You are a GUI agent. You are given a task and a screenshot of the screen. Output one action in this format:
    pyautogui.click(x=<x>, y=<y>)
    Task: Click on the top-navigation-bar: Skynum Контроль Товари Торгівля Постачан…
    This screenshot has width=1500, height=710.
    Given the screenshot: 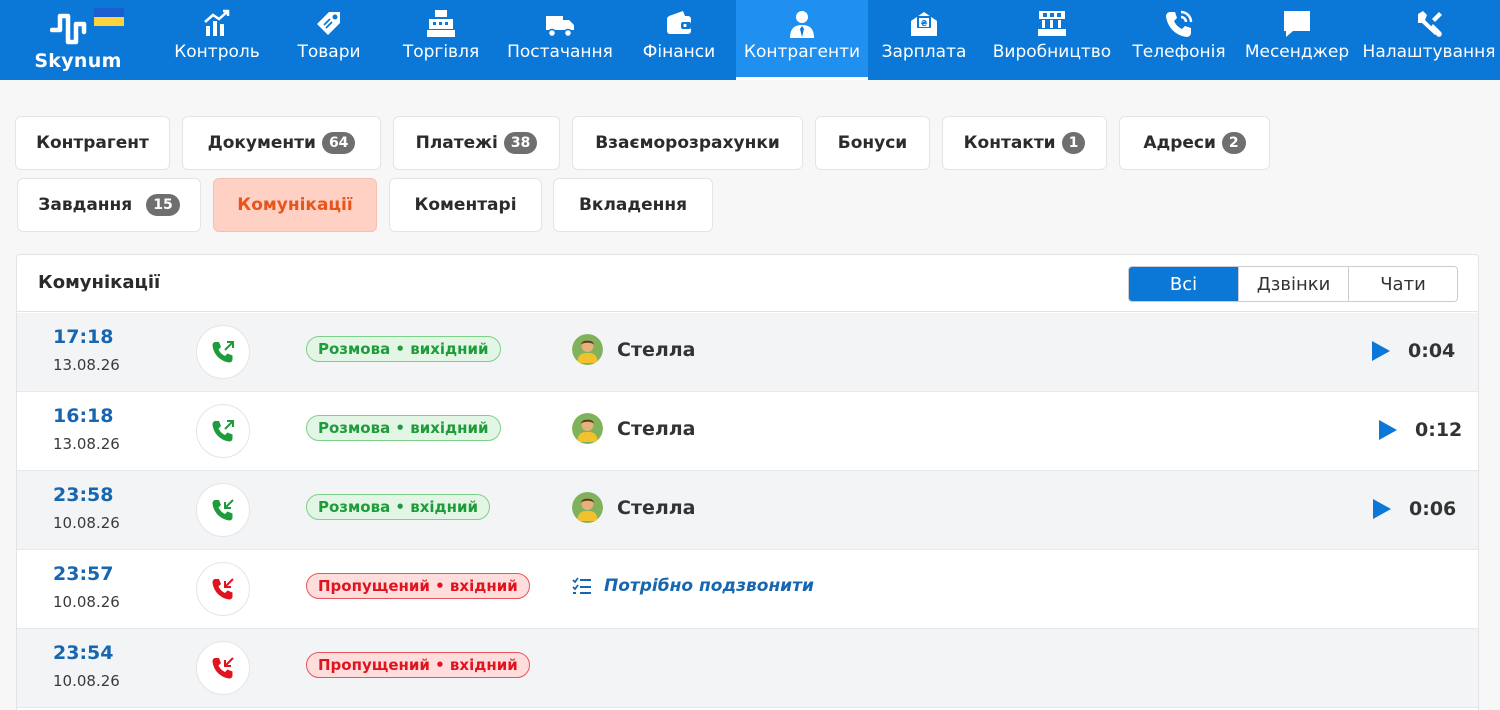 What is the action you would take?
    pyautogui.click(x=750, y=40)
    